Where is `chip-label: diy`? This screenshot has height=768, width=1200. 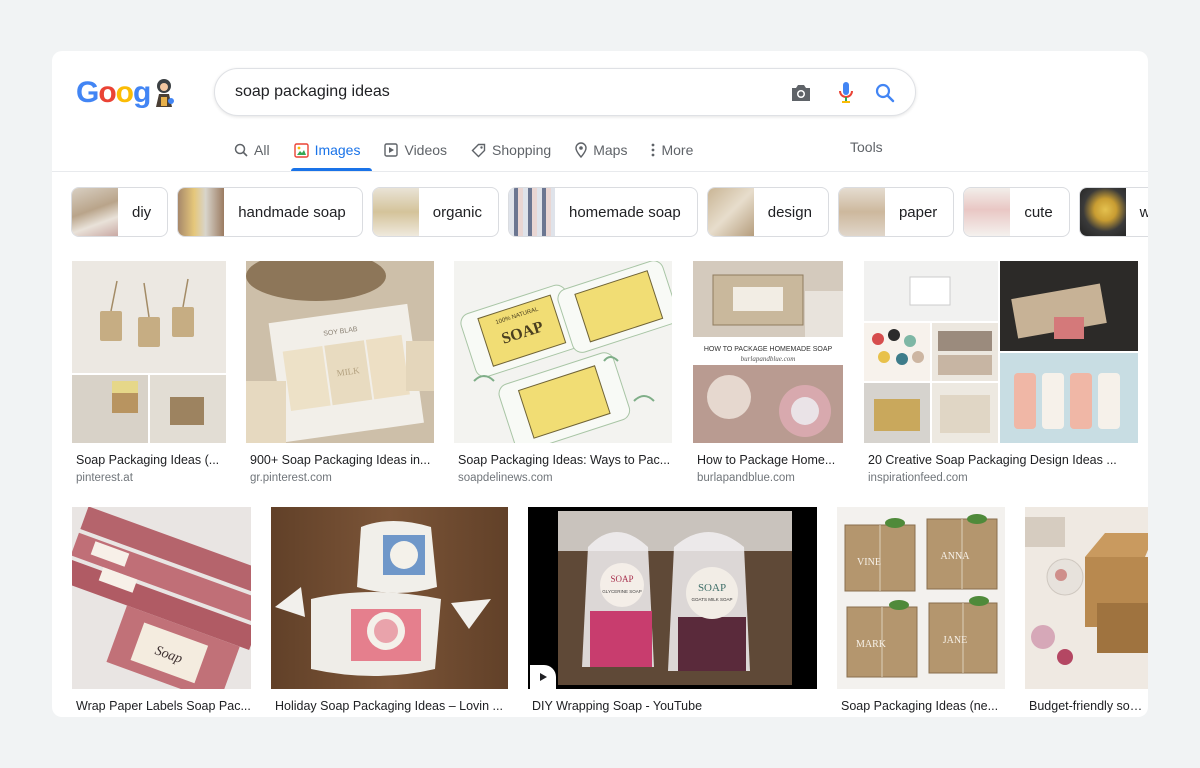 chip-label: diy is located at coordinates (142, 212).